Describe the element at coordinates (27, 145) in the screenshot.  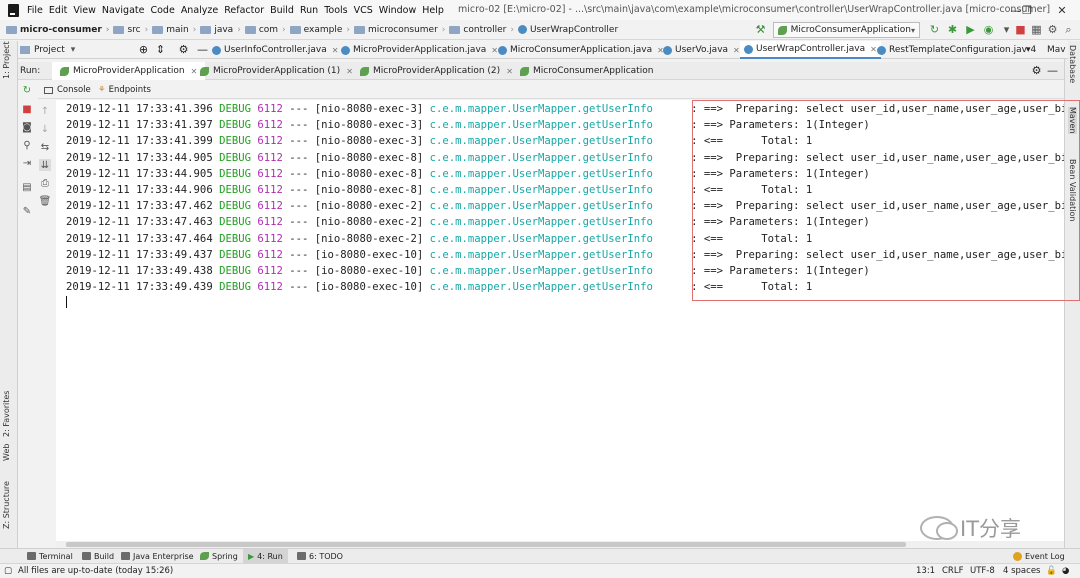
I see `dump-threads-icon: ⚲` at that location.